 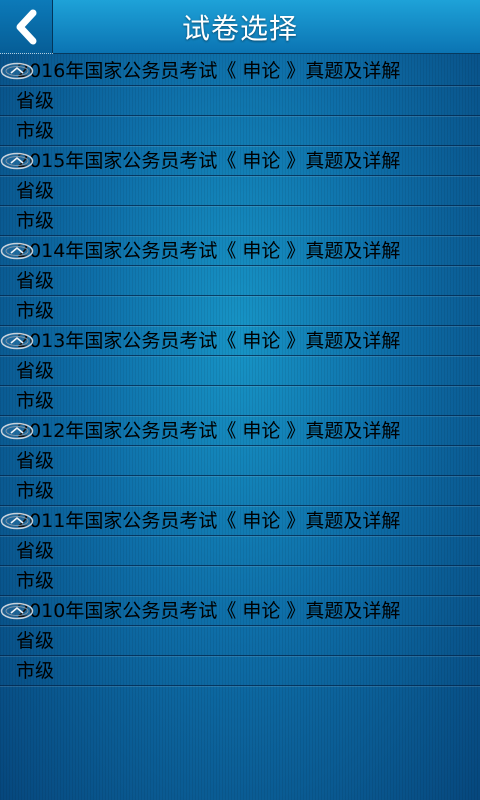 I want to click on page-title: 试卷选择, so click(x=239, y=28).